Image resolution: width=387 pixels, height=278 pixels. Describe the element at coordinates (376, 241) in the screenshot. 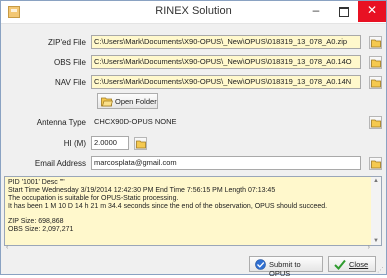

I see `scroll-down-icon: ▼` at that location.